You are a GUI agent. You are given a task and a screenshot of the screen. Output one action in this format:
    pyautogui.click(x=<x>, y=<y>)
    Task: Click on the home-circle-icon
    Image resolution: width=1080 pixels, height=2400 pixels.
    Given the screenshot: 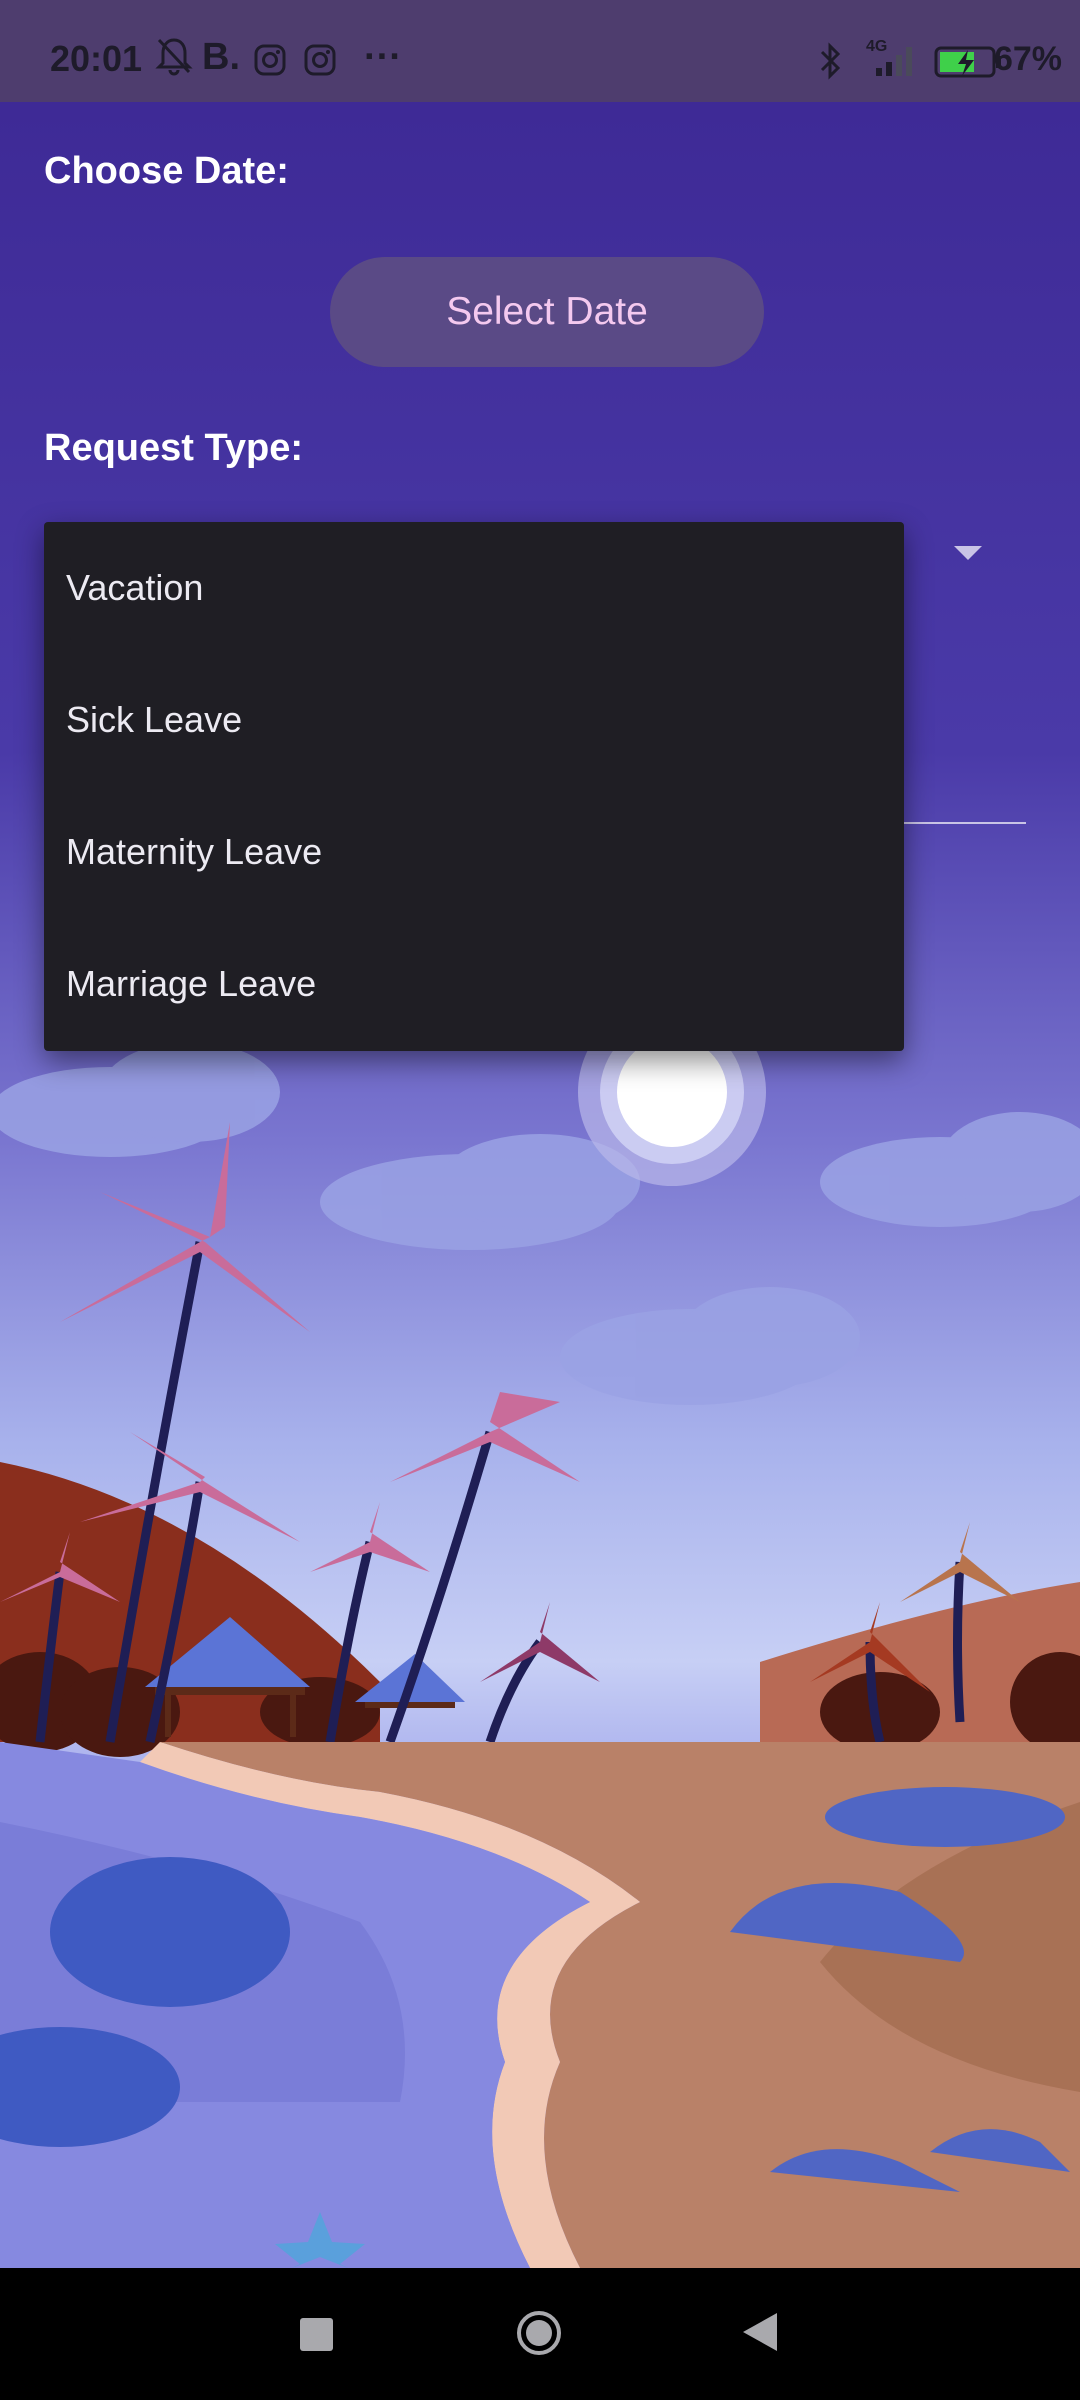 What is the action you would take?
    pyautogui.click(x=539, y=2333)
    